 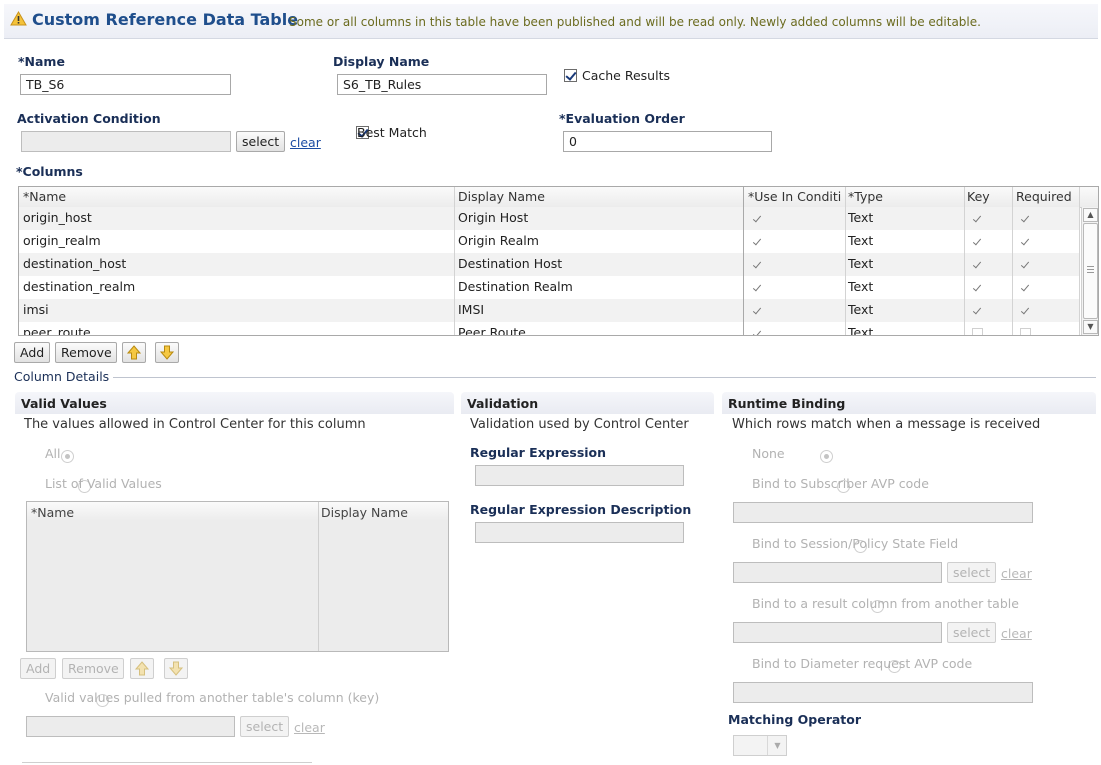 I want to click on cell-display-name: Origin Host, so click(x=493, y=217).